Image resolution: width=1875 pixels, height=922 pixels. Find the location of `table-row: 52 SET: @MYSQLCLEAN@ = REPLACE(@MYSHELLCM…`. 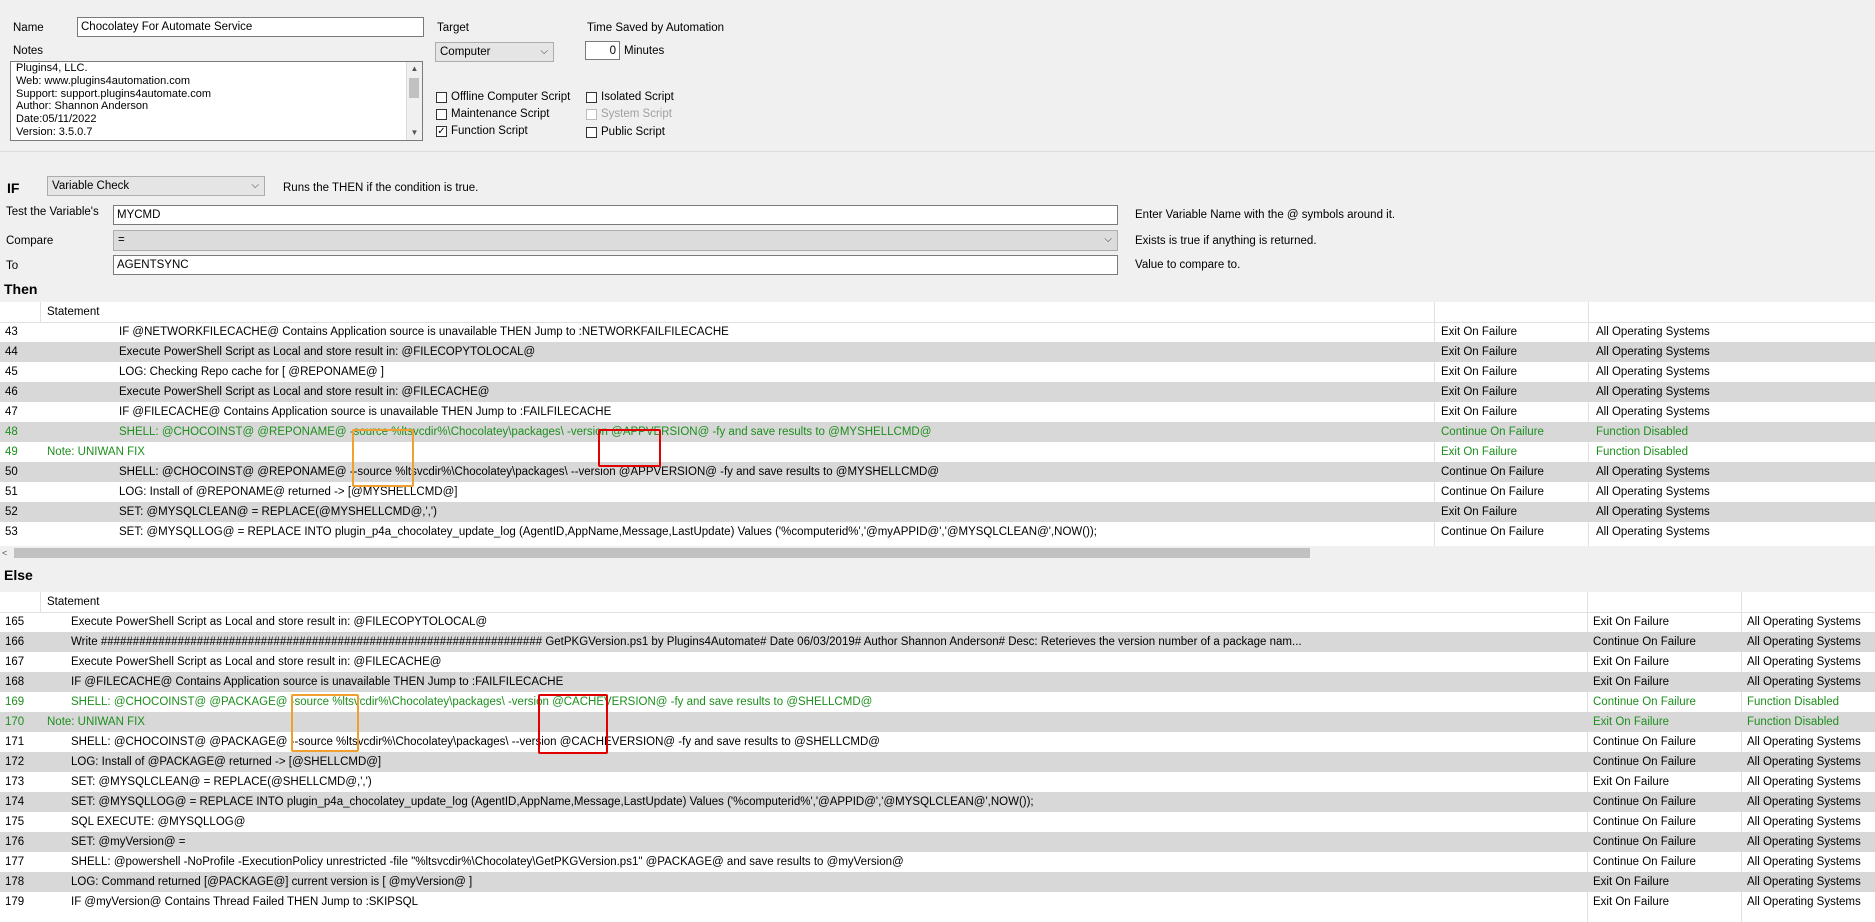

table-row: 52 SET: @MYSQLCLEAN@ = REPLACE(@MYSHELLCM… is located at coordinates (937, 512).